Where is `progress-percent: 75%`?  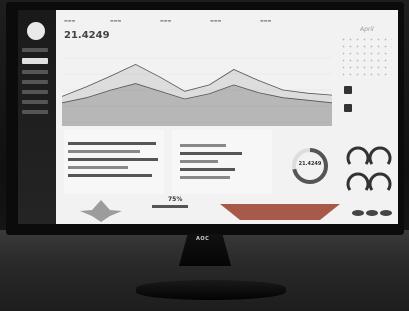 progress-percent: 75% is located at coordinates (175, 199).